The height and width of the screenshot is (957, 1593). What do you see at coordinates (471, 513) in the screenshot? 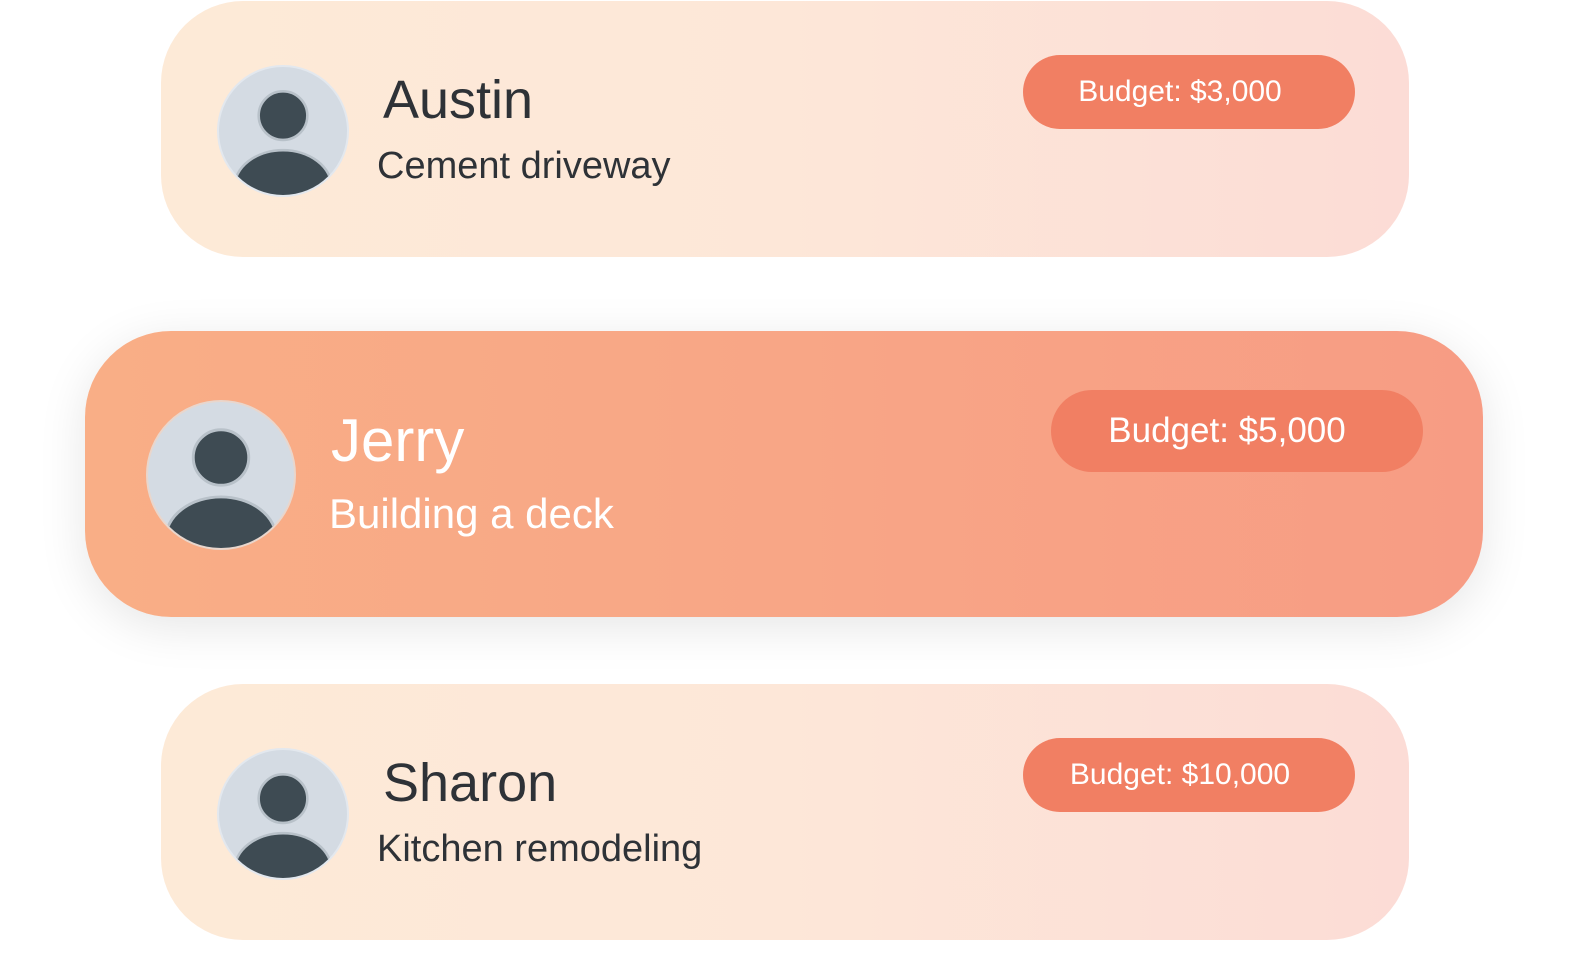
I see `project-description: Building a deck` at bounding box center [471, 513].